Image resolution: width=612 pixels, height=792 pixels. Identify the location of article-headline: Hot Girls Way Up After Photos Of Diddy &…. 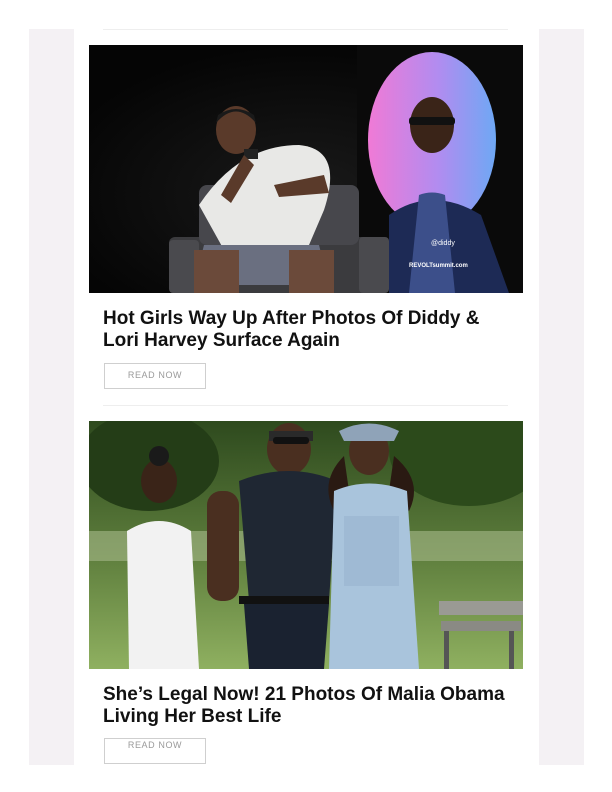
(308, 330).